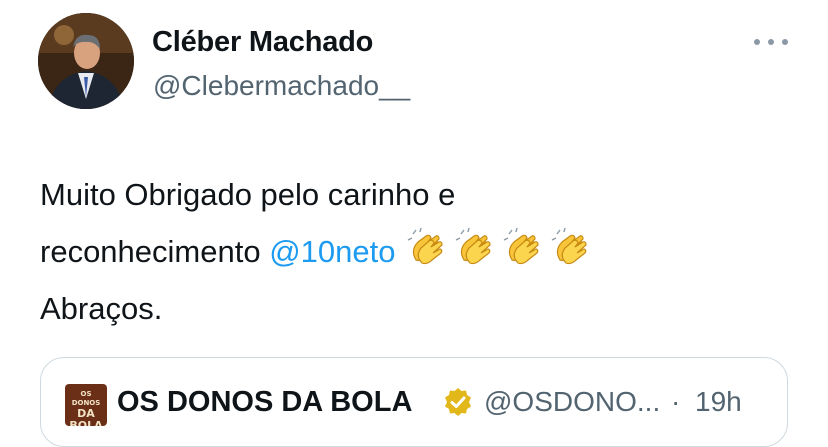  Describe the element at coordinates (458, 402) in the screenshot. I see `verified-badge-icon` at that location.